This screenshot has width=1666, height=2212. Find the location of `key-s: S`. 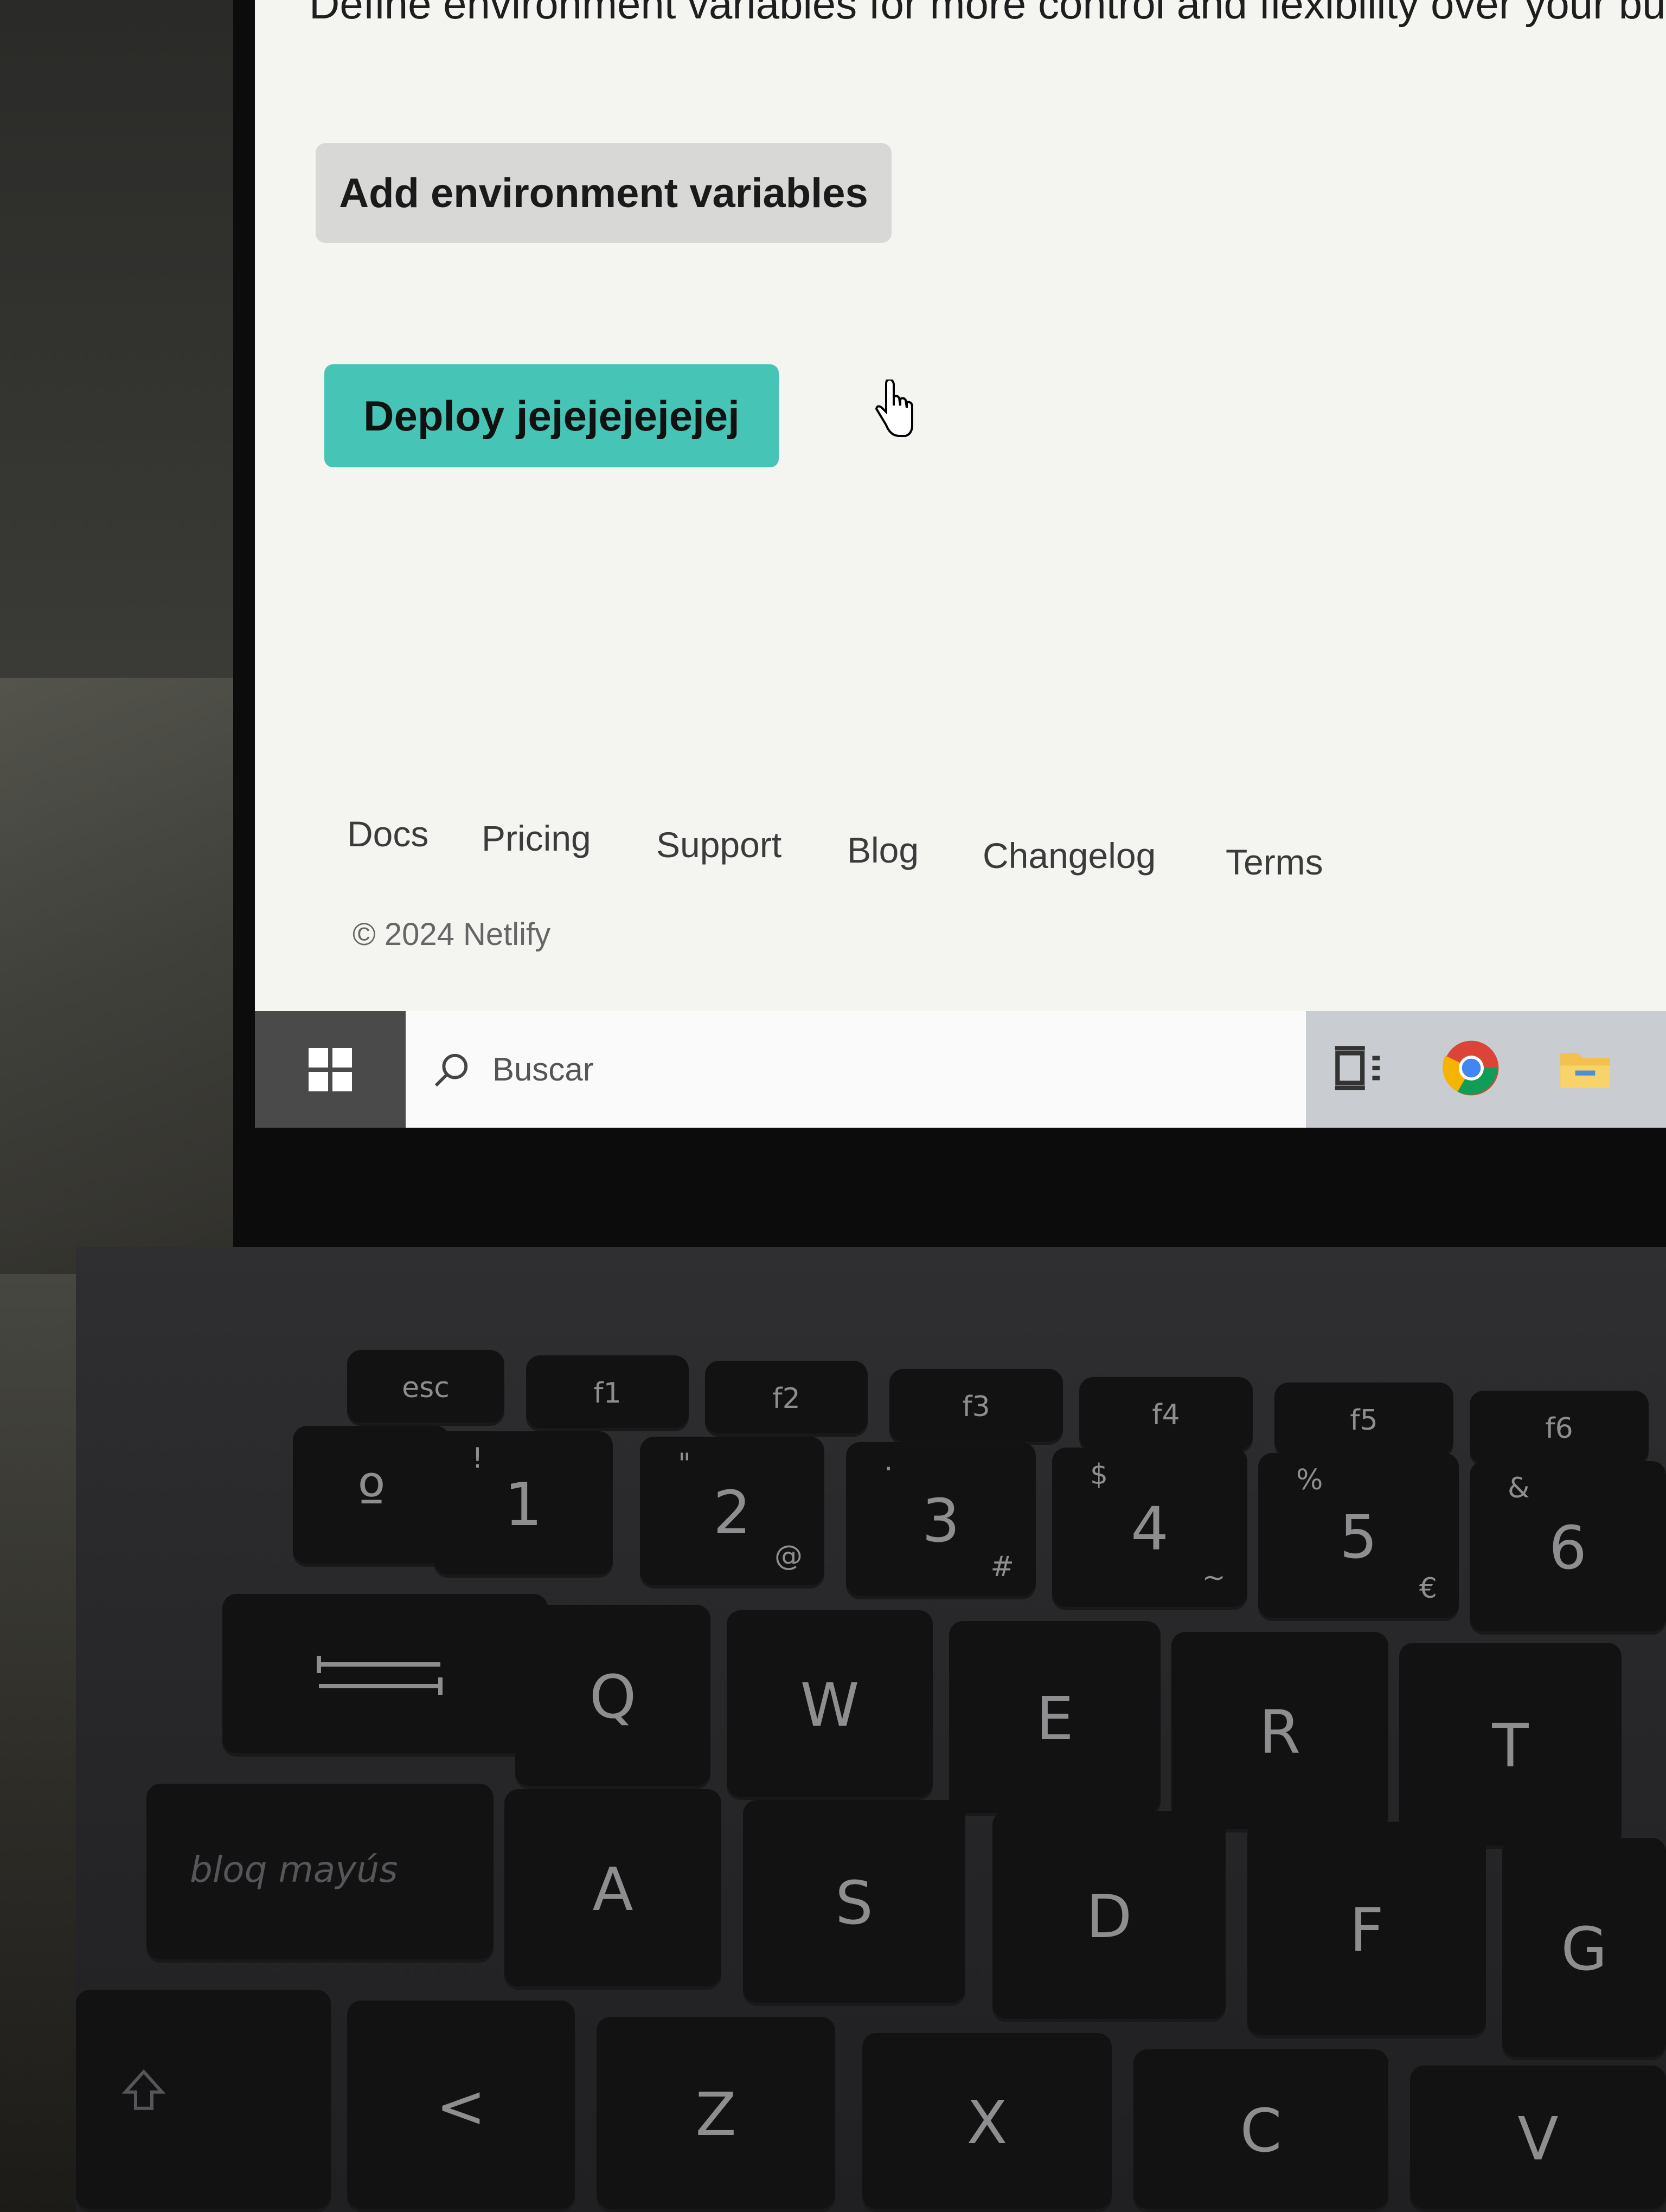

key-s: S is located at coordinates (854, 1903).